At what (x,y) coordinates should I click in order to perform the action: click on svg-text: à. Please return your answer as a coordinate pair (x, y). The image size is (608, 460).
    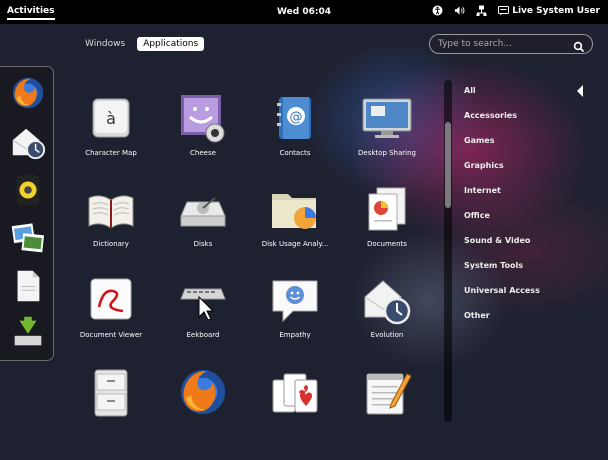
    Looking at the image, I should click on (111, 118).